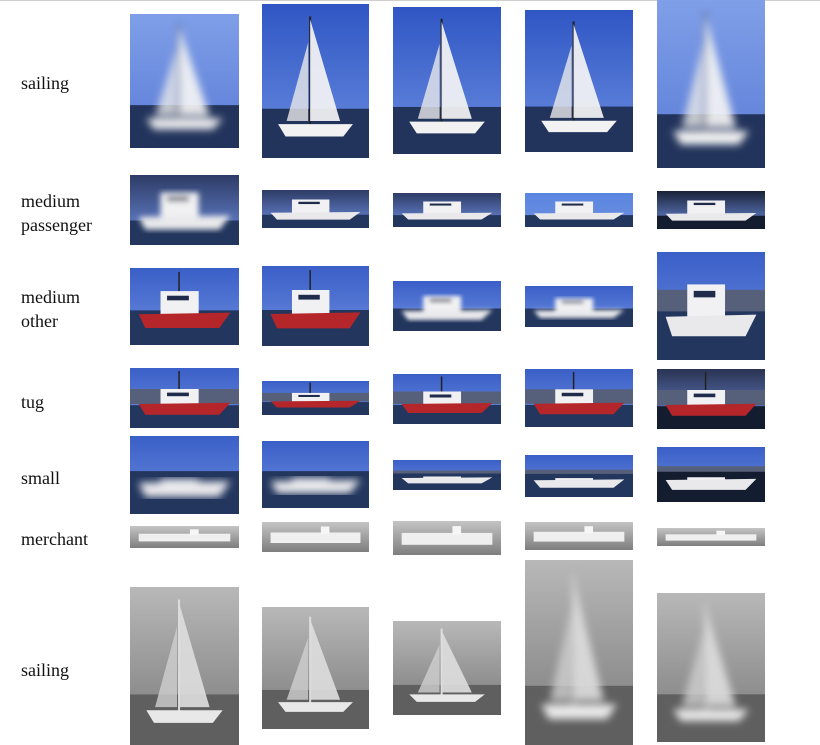  I want to click on row-label-tug: tug, so click(33, 402).